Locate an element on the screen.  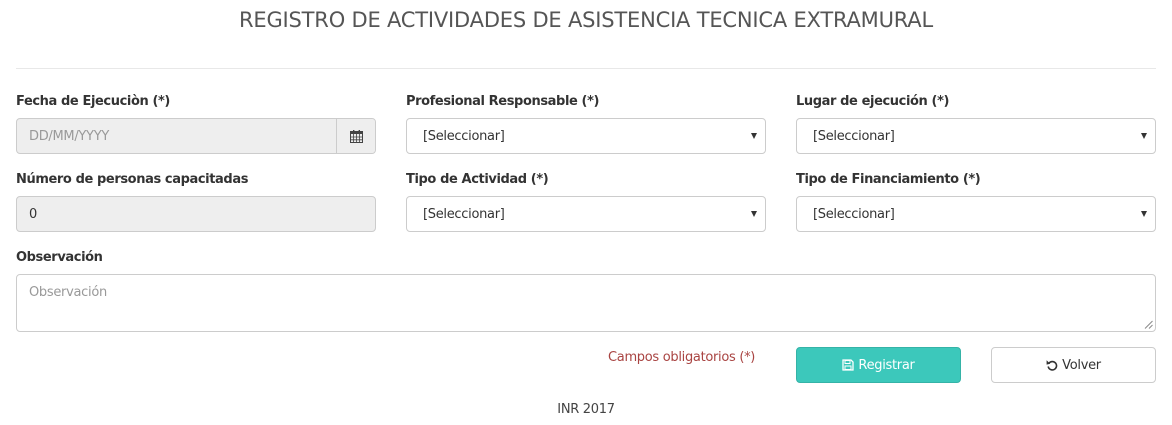
volver-label: Volver is located at coordinates (1081, 365).